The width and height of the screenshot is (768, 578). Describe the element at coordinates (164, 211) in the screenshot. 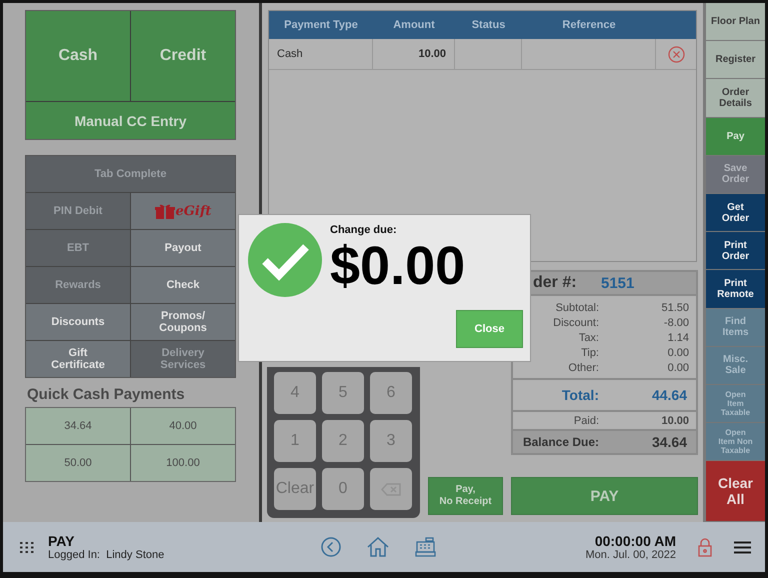

I see `gift-icon` at that location.